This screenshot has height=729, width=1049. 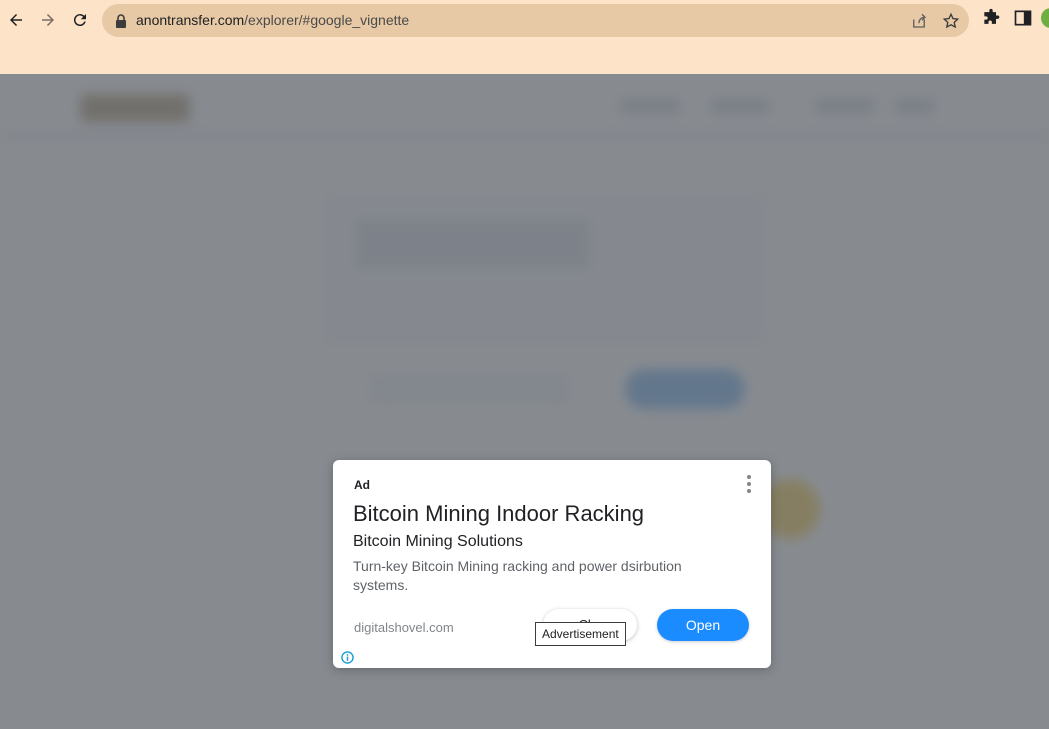 I want to click on open-button: Open, so click(x=703, y=625).